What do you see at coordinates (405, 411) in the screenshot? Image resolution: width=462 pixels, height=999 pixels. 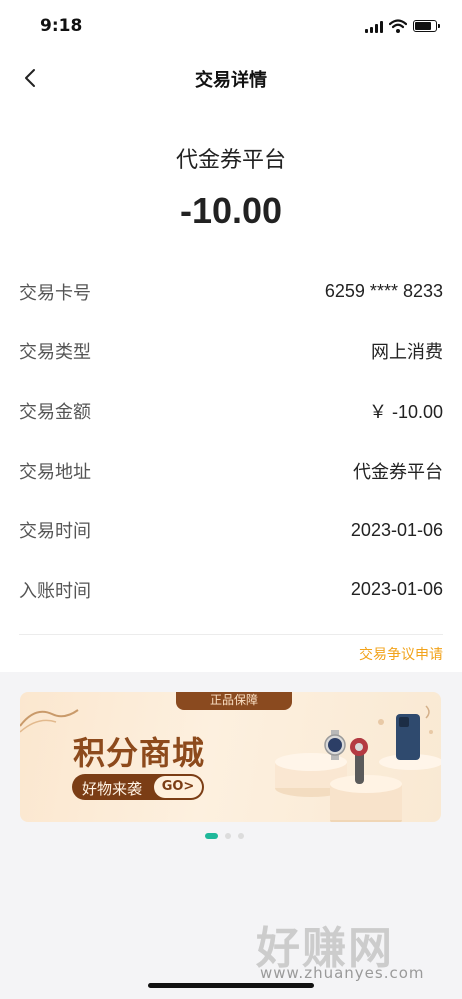 I see `detail-value: ￥ -10.00` at bounding box center [405, 411].